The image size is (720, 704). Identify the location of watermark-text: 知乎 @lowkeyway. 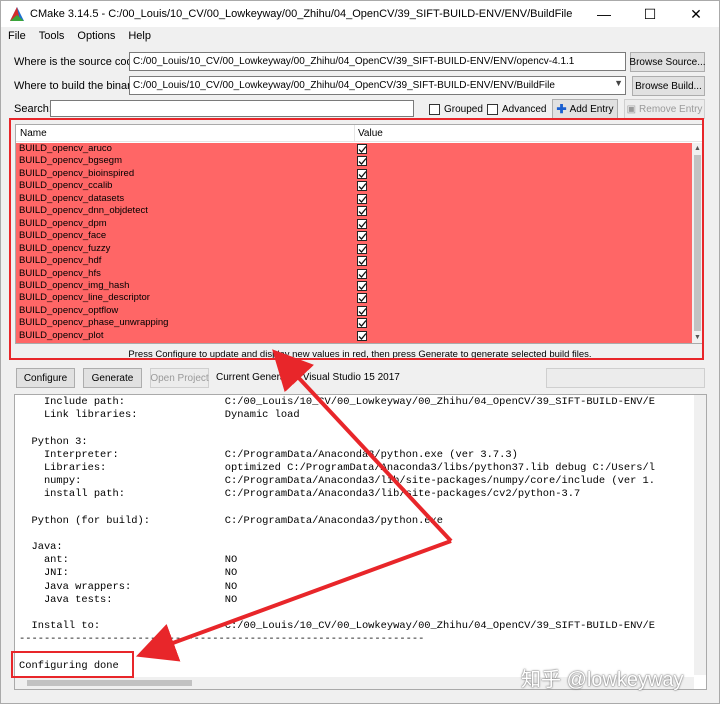
(602, 680).